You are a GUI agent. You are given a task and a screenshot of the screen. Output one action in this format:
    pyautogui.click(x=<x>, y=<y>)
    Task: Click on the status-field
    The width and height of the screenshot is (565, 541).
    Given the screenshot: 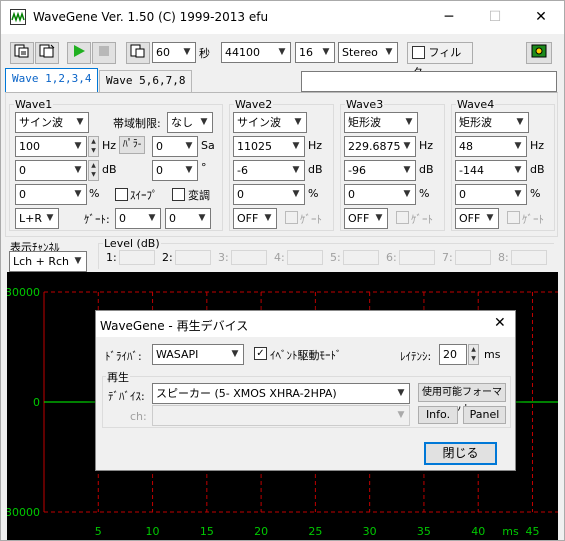 What is the action you would take?
    pyautogui.click(x=429, y=81)
    